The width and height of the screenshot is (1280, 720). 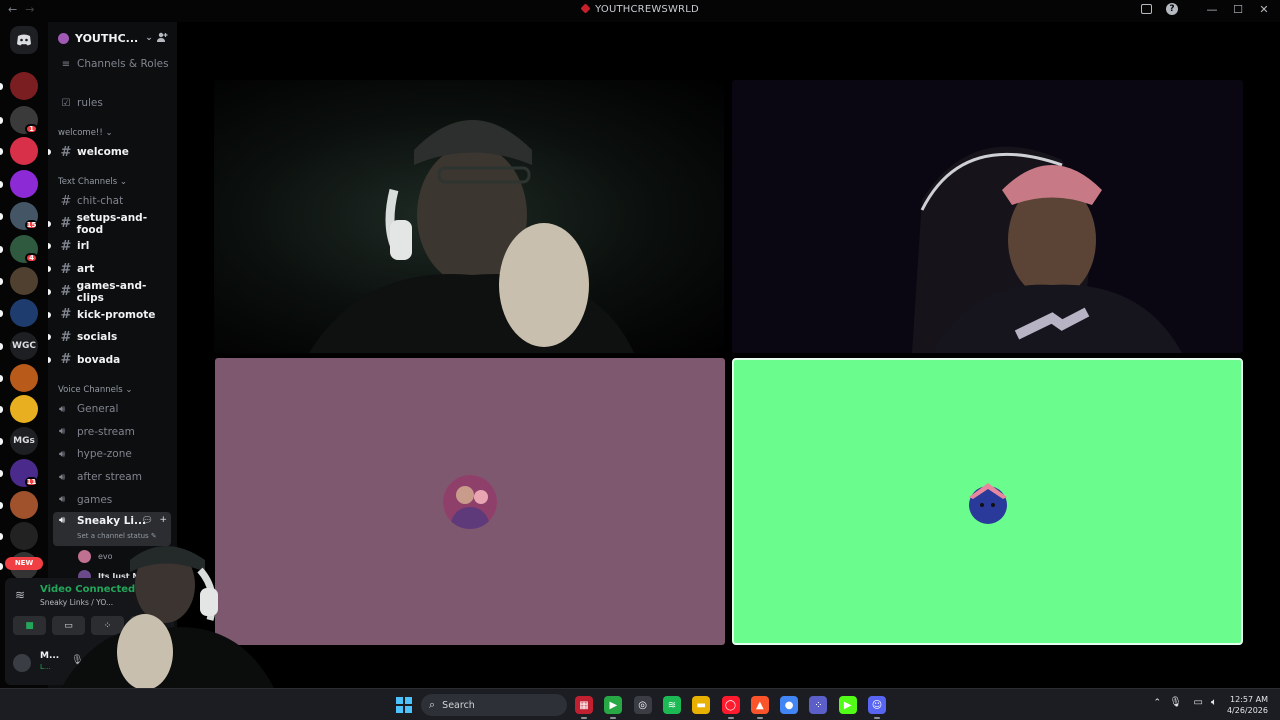 What do you see at coordinates (97, 337) in the screenshot?
I see `channel-label: socials` at bounding box center [97, 337].